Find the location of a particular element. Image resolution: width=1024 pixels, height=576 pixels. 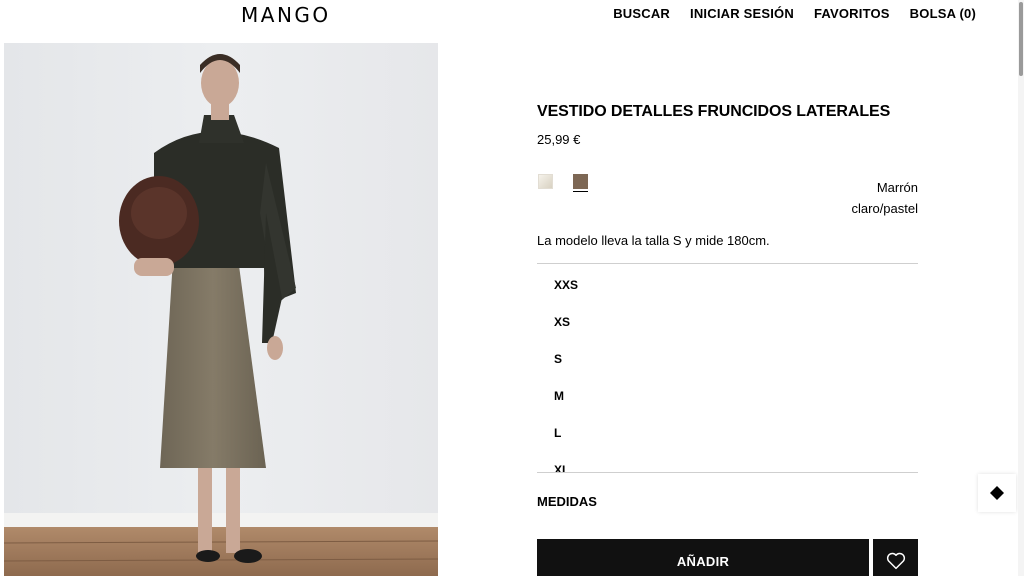

scrollbar-thumb is located at coordinates (1021, 39).